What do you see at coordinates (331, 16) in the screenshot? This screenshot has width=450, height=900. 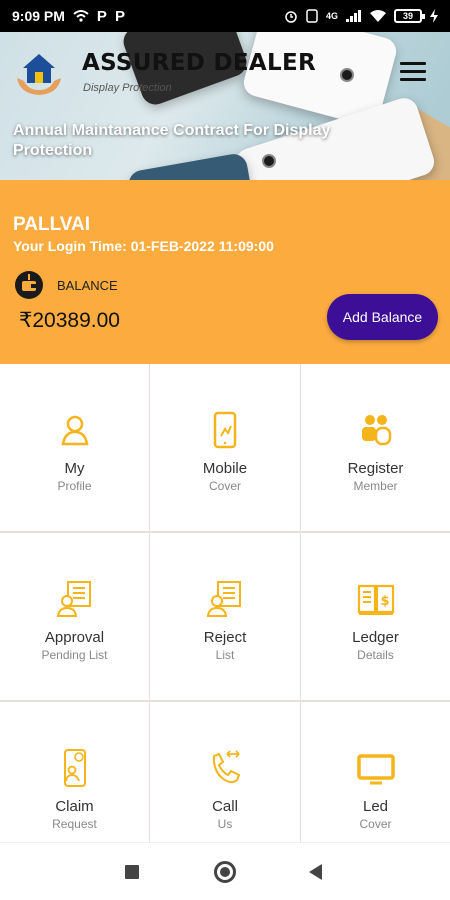 I see `network-label: 4G` at bounding box center [331, 16].